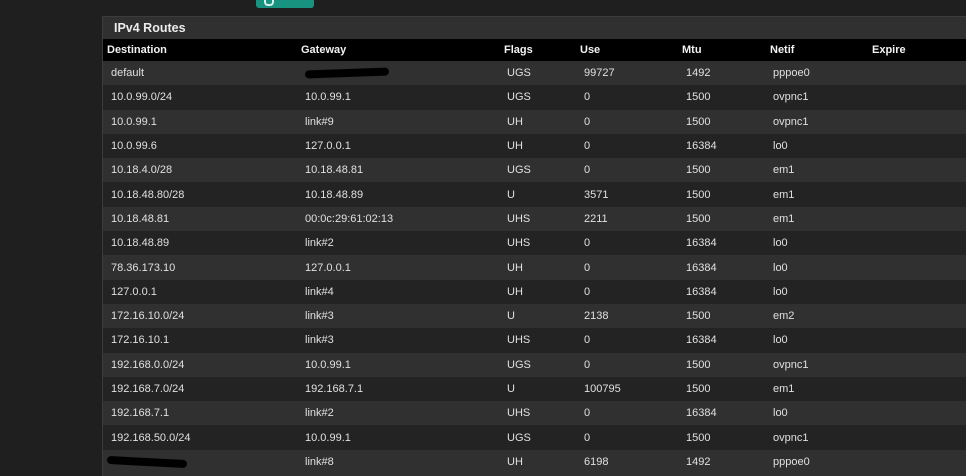 Image resolution: width=966 pixels, height=476 pixels. Describe the element at coordinates (140, 243) in the screenshot. I see `cell-destination: 10.18.48.89` at that location.